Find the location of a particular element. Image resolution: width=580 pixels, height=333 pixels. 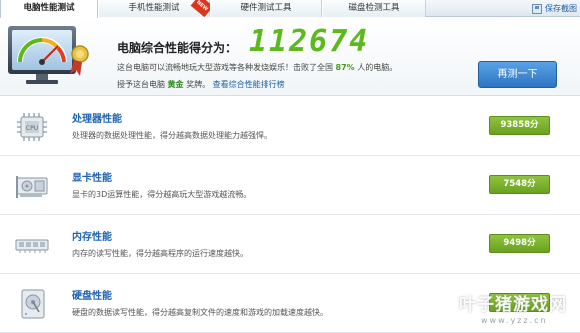

award-level: 黄金 is located at coordinates (175, 84).